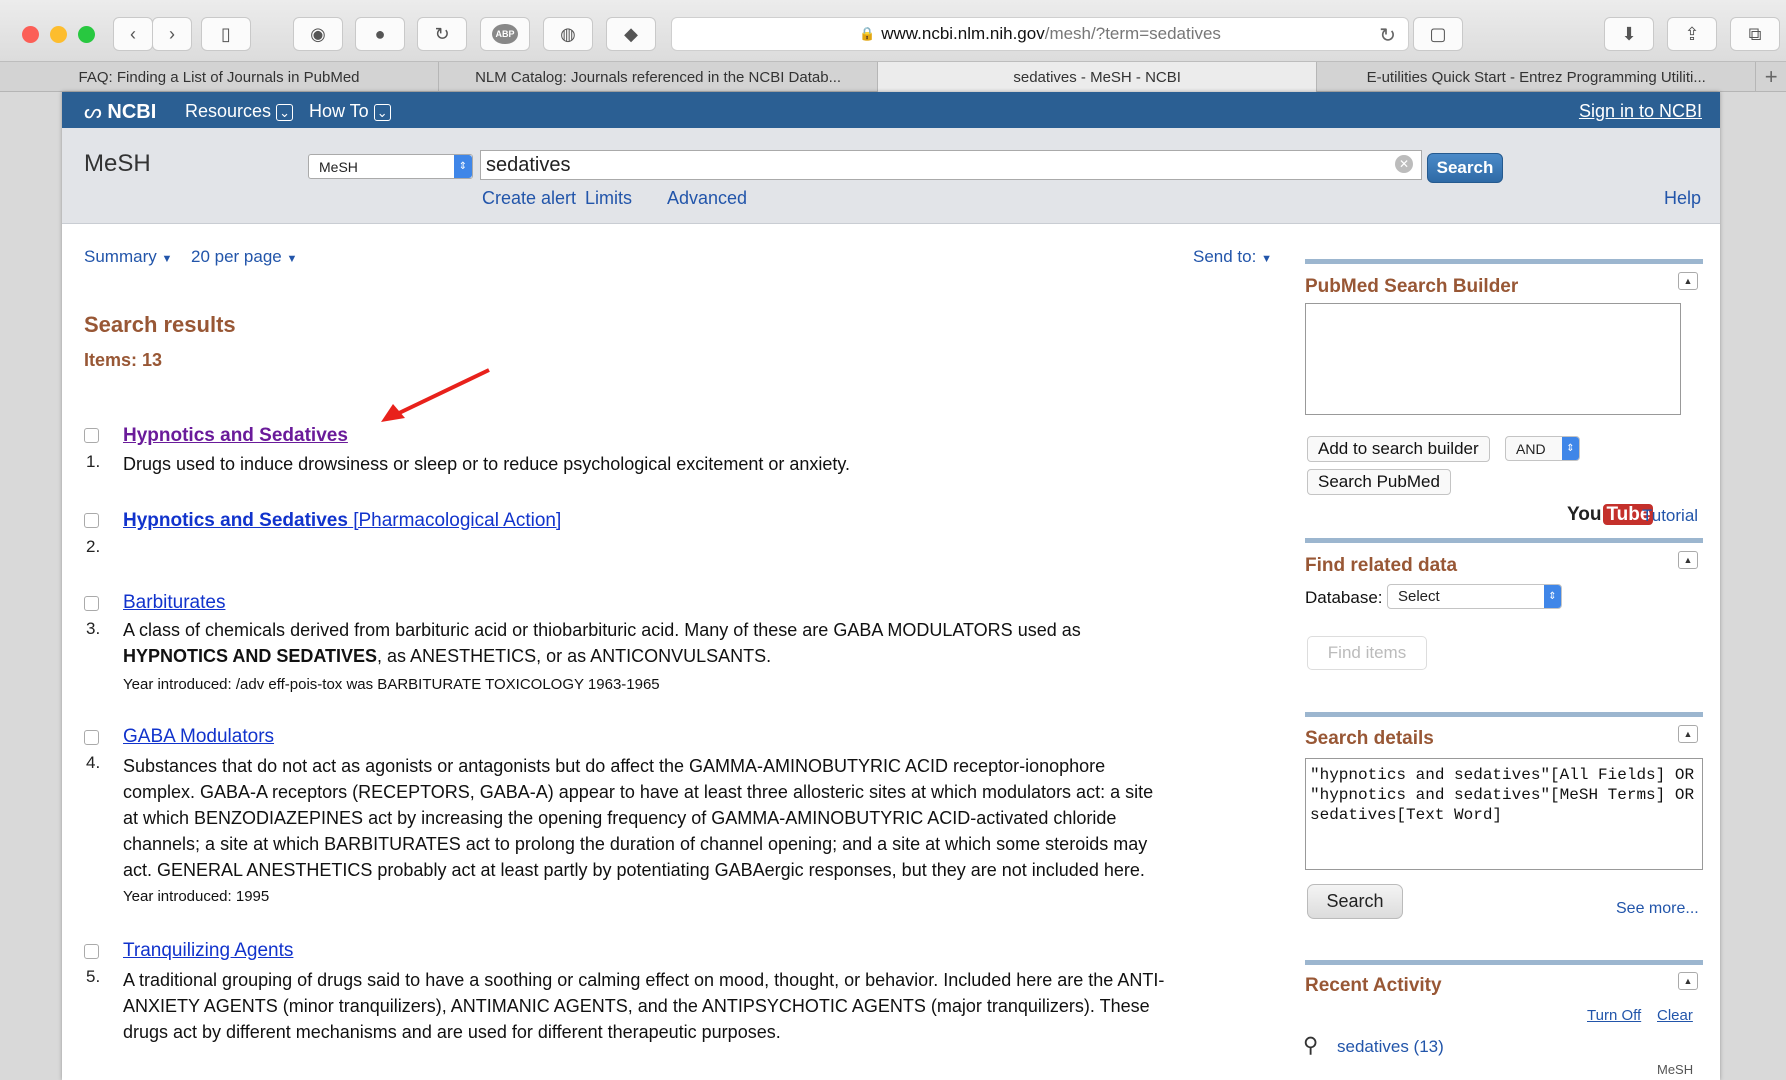 This screenshot has height=1080, width=1786. I want to click on minimize-window-button, so click(58, 34).